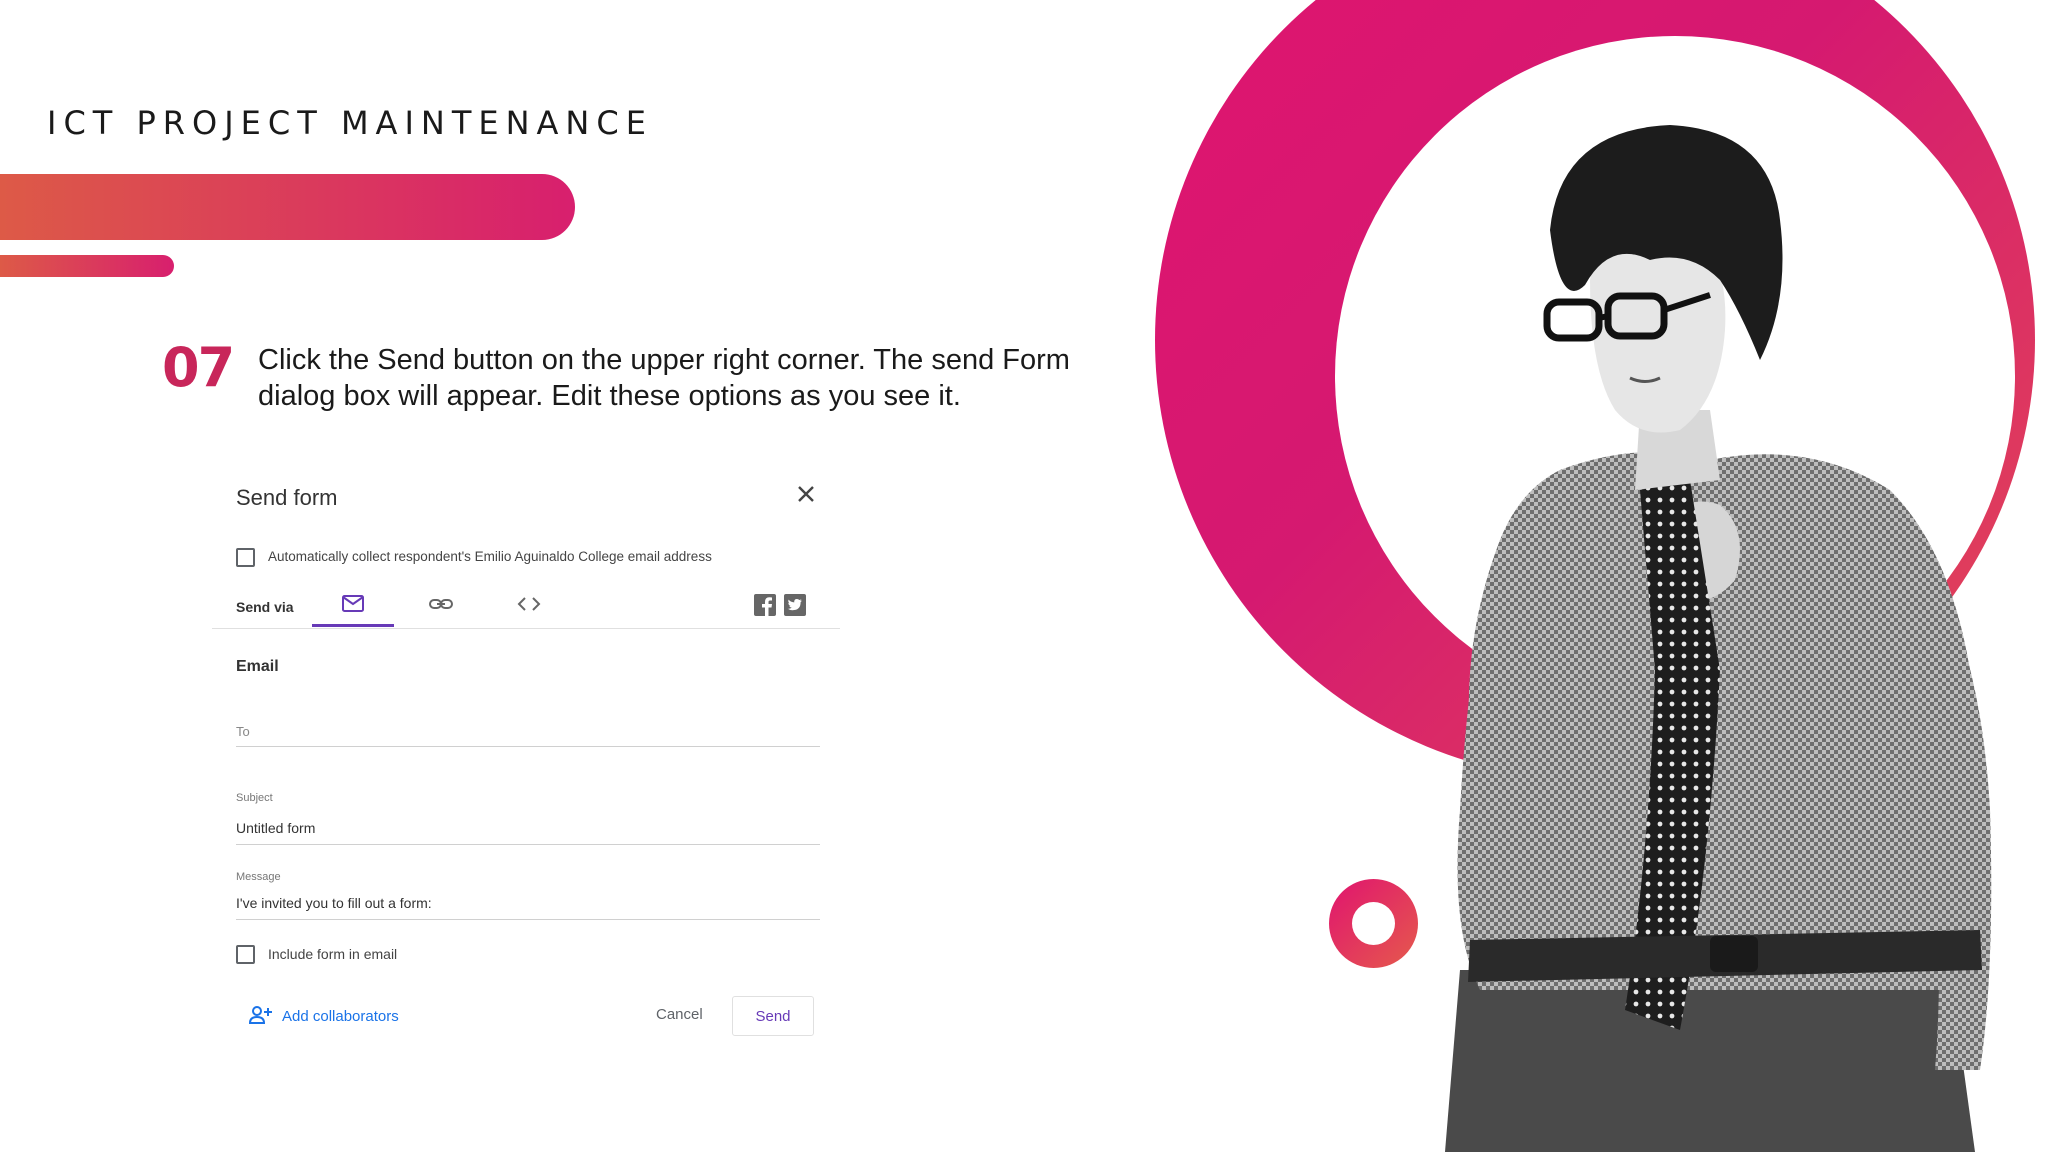 Image resolution: width=2048 pixels, height=1152 pixels. I want to click on cancel-button: Cancel, so click(679, 1014).